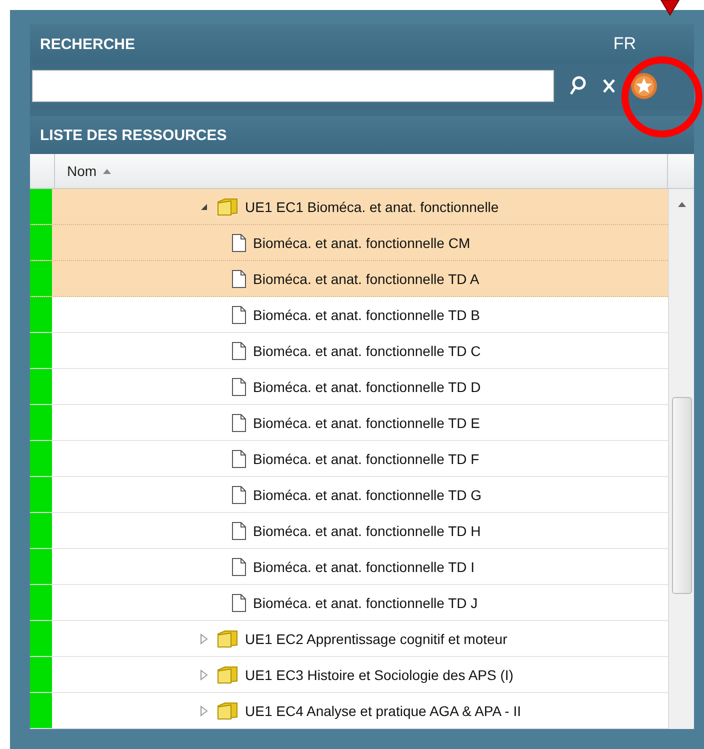 The width and height of the screenshot is (704, 749). Describe the element at coordinates (364, 566) in the screenshot. I see `tree-item-label: Bioméca. et anat. fonctionnelle TD I` at that location.